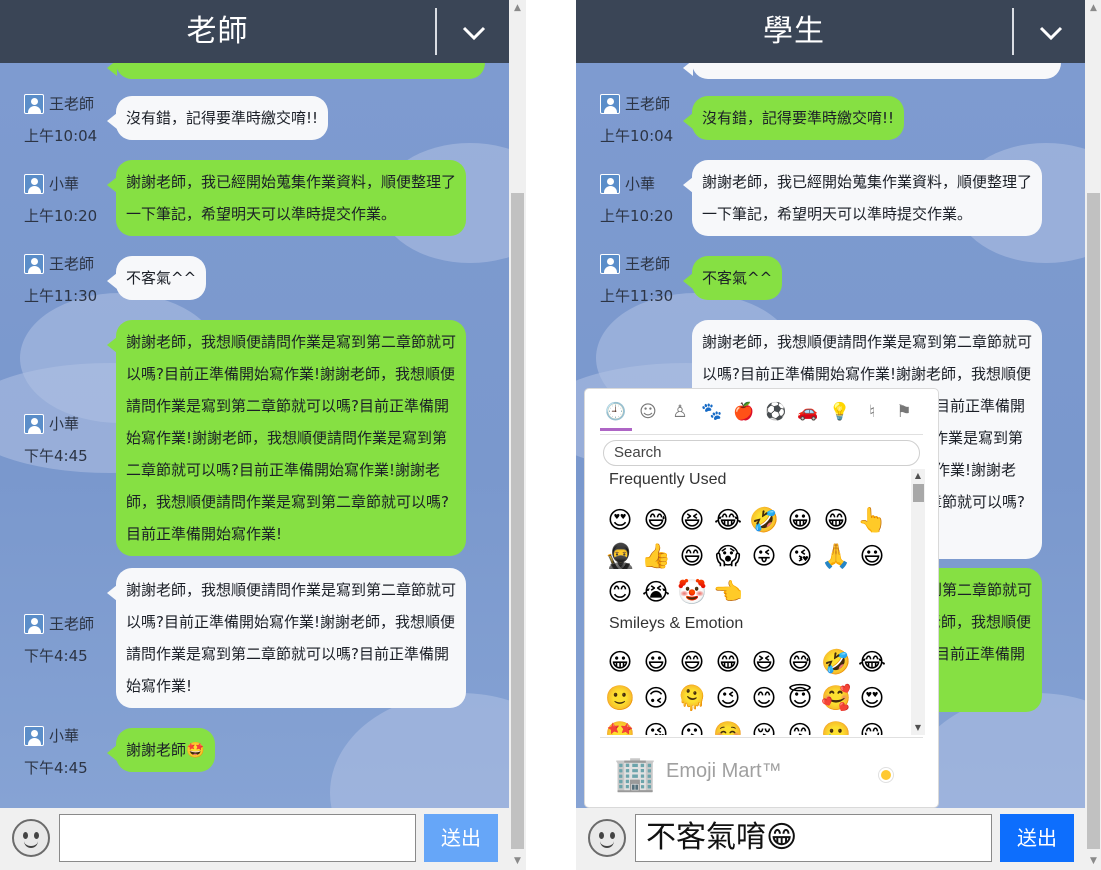  Describe the element at coordinates (676, 623) in the screenshot. I see `emoji-section-title: Smileys & Emotion` at that location.